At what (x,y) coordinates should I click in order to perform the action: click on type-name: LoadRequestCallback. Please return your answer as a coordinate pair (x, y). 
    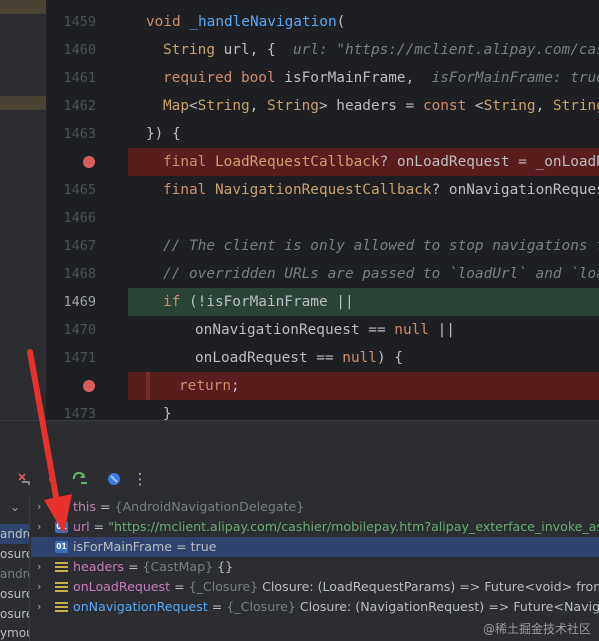
    Looking at the image, I should click on (297, 162).